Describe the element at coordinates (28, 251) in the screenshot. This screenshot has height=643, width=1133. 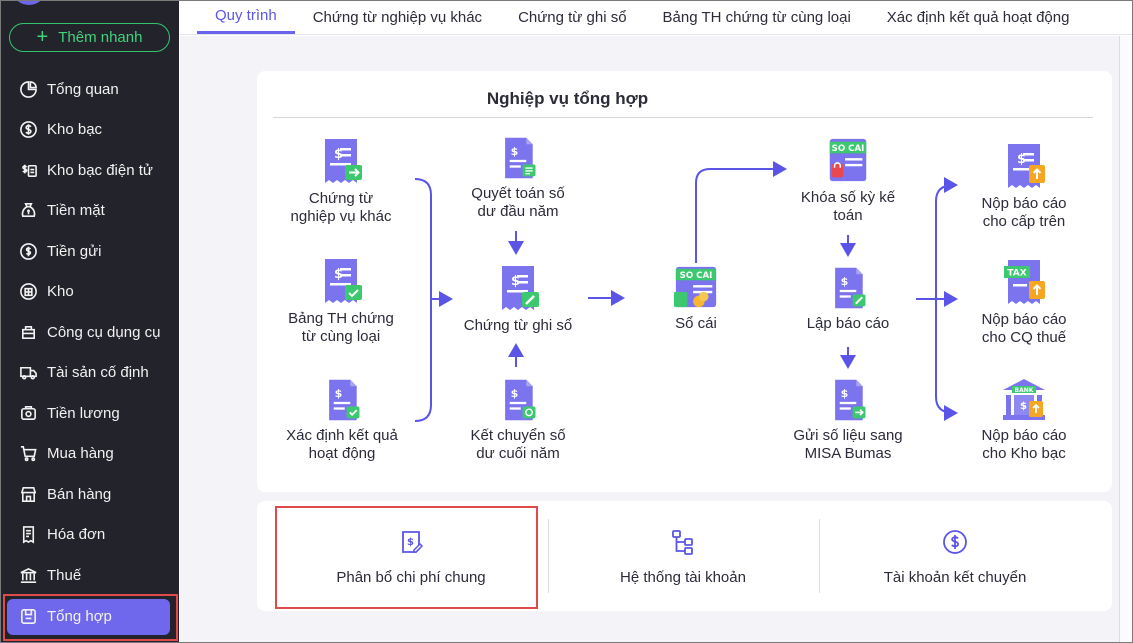
I see `deposit-icon` at that location.